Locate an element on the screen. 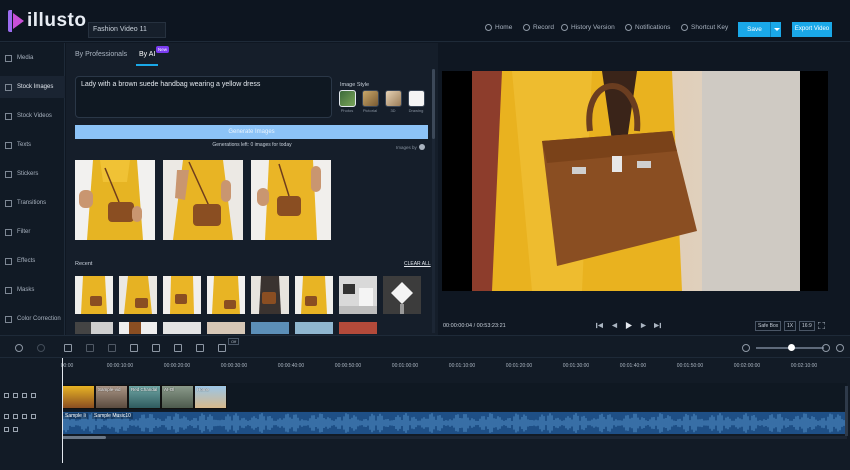  clear-all-link: CLEAR ALL is located at coordinates (417, 264).